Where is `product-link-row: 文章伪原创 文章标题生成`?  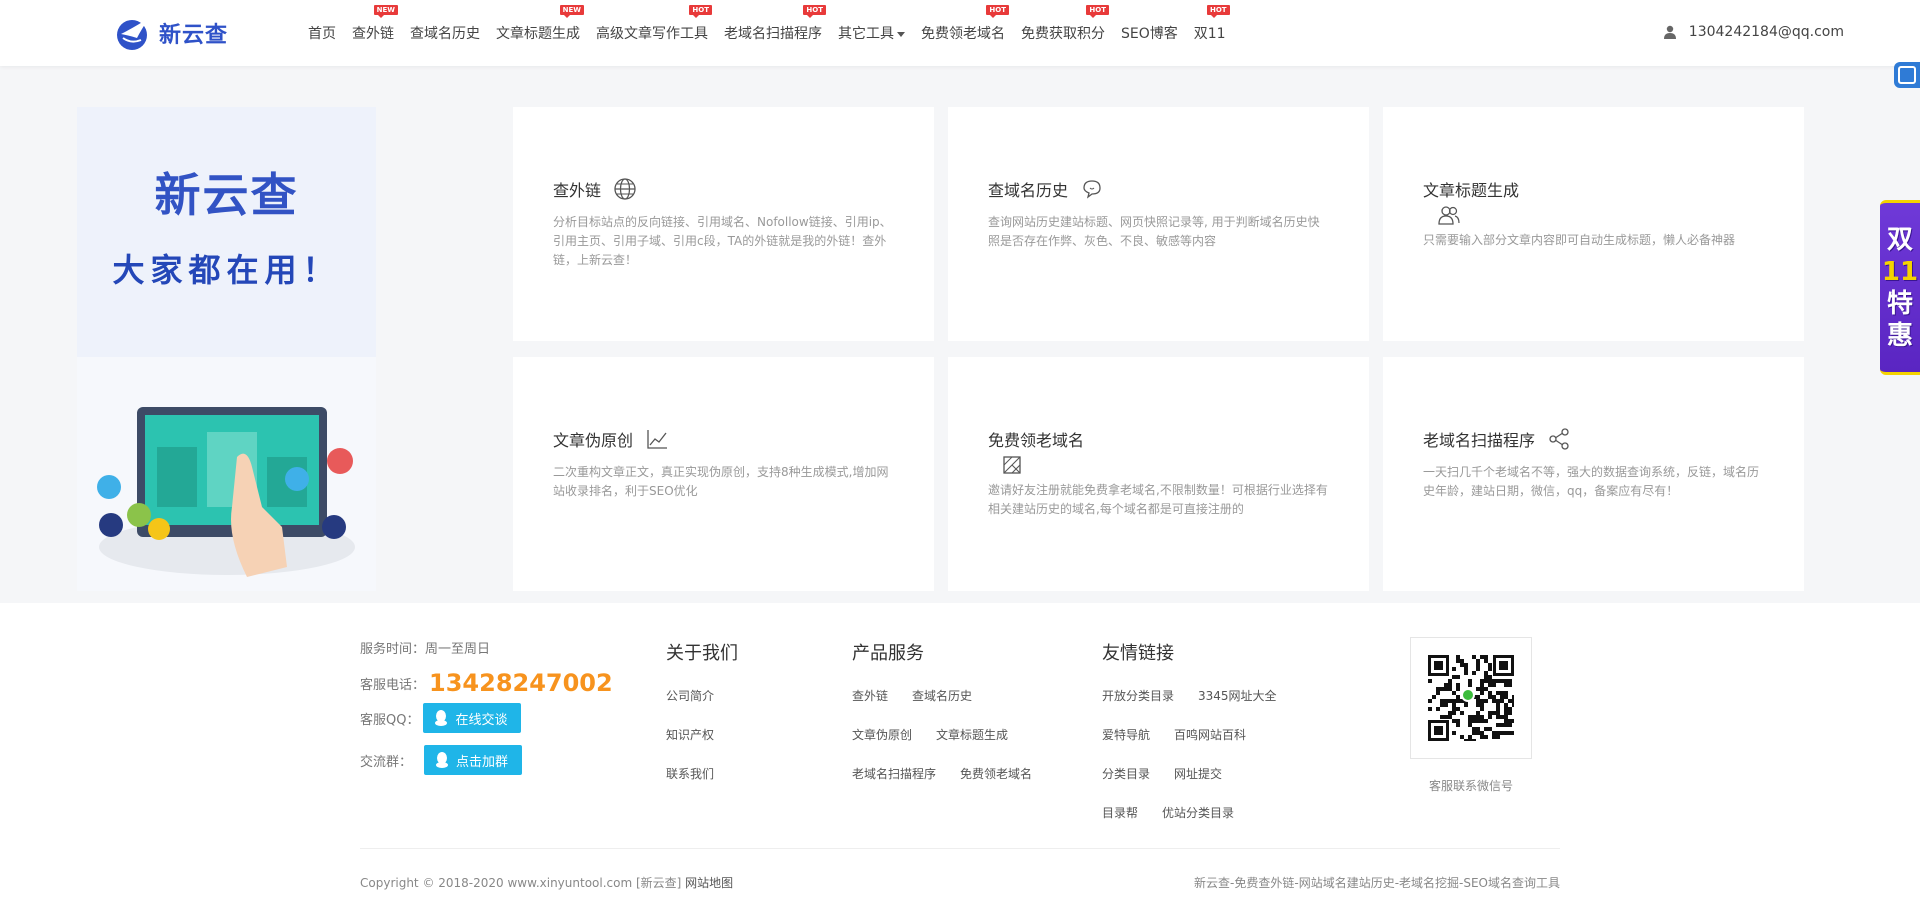
product-link-row: 文章伪原创 文章标题生成 is located at coordinates (942, 745).